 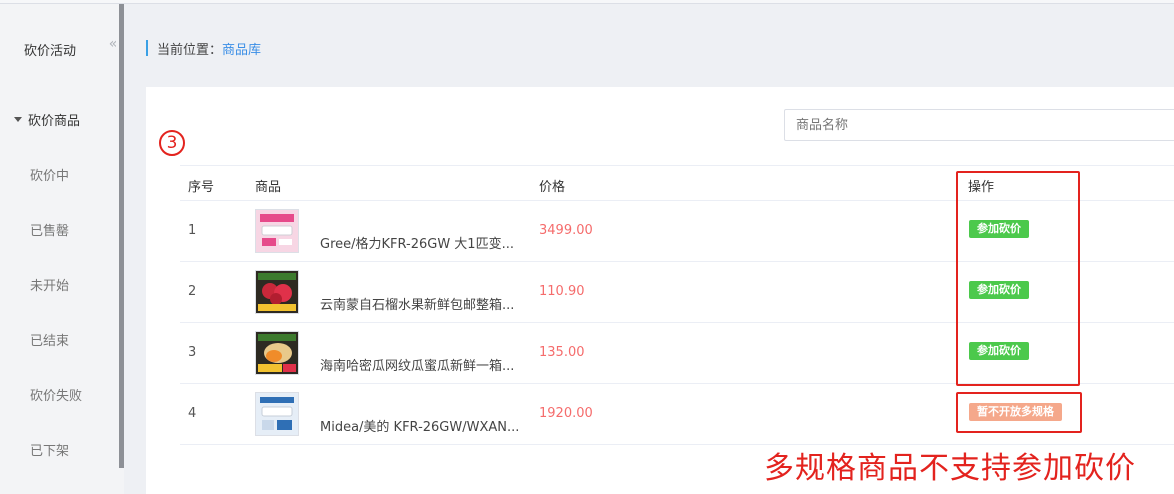 What do you see at coordinates (49, 339) in the screenshot?
I see `sidebar-item-ended: 已结束` at bounding box center [49, 339].